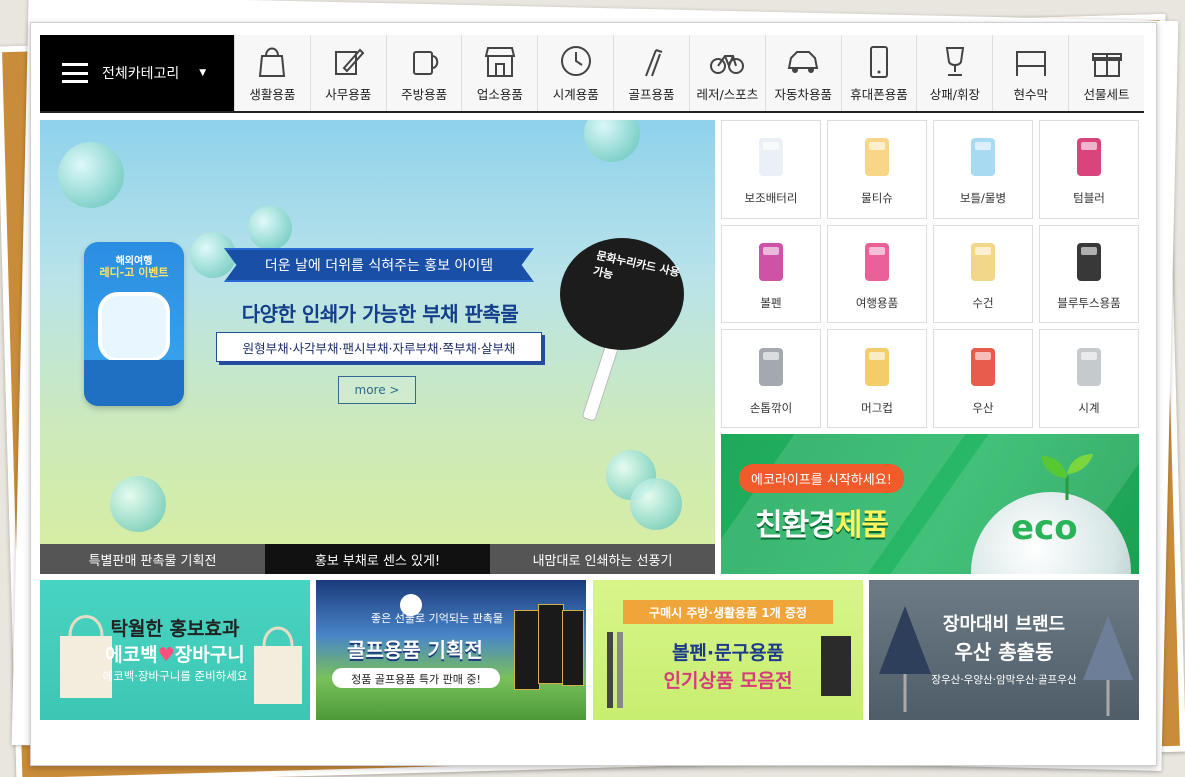 The width and height of the screenshot is (1185, 777). Describe the element at coordinates (983, 274) in the screenshot. I see `product-category-item: 수건` at that location.